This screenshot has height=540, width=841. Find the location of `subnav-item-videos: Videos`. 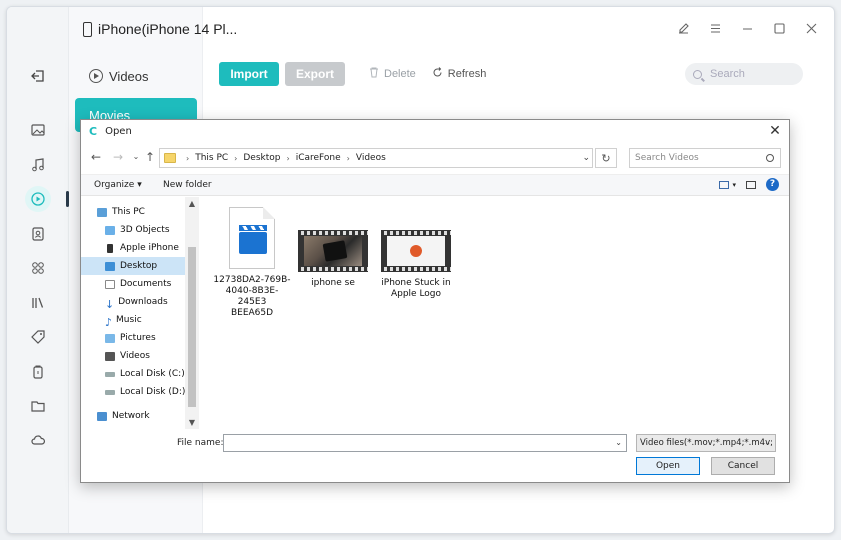

subnav-item-videos: Videos is located at coordinates (136, 76).